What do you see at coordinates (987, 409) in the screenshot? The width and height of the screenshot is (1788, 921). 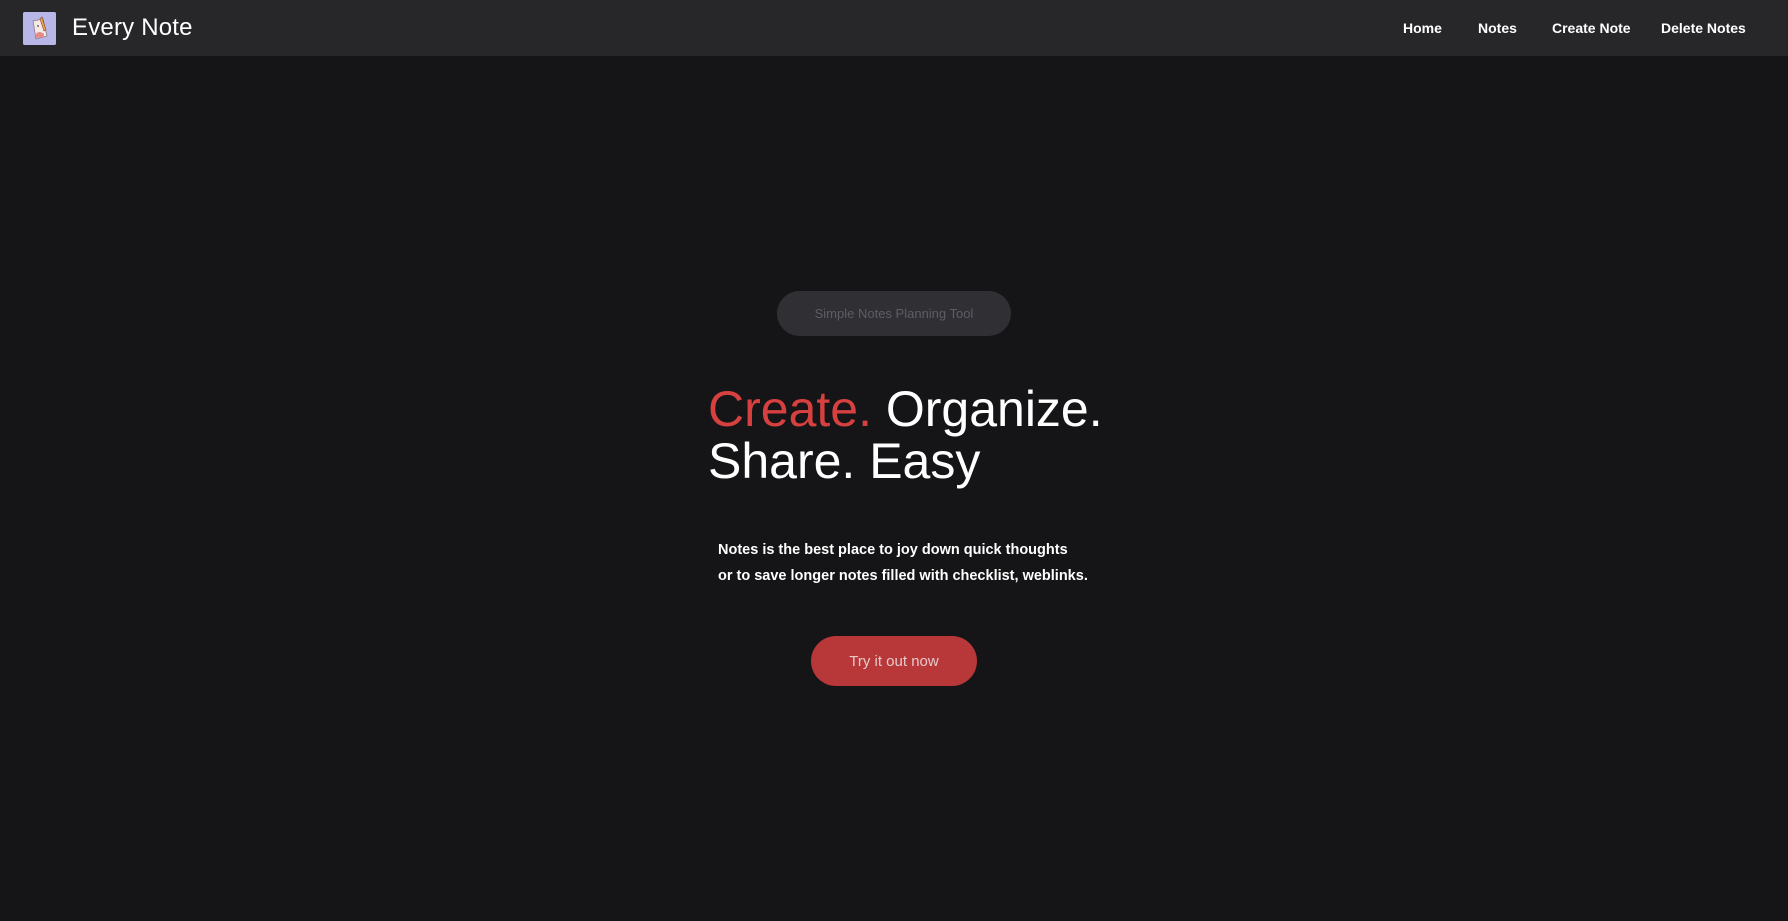 I see `headline-rest-line1: Organize.` at bounding box center [987, 409].